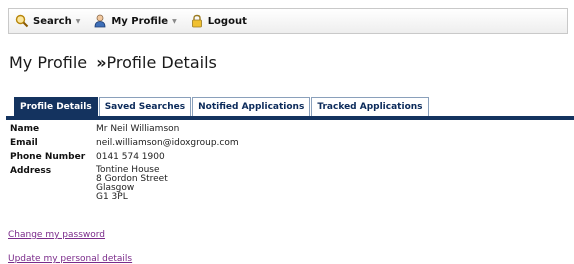 This screenshot has height=264, width=574. I want to click on name-row: Name Mr Neil Williamson, so click(124, 129).